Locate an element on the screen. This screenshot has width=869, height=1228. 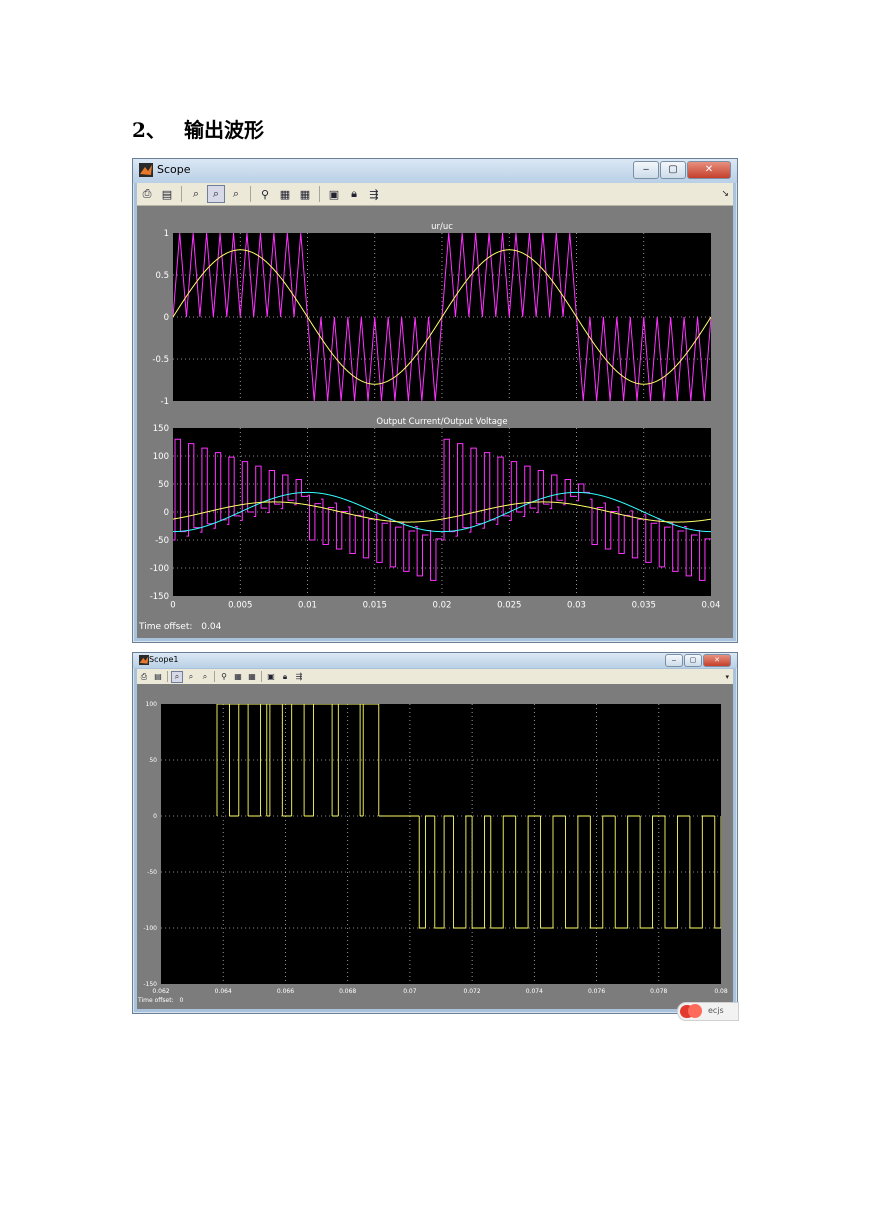
x-tick-label: 0.076 is located at coordinates (596, 991).